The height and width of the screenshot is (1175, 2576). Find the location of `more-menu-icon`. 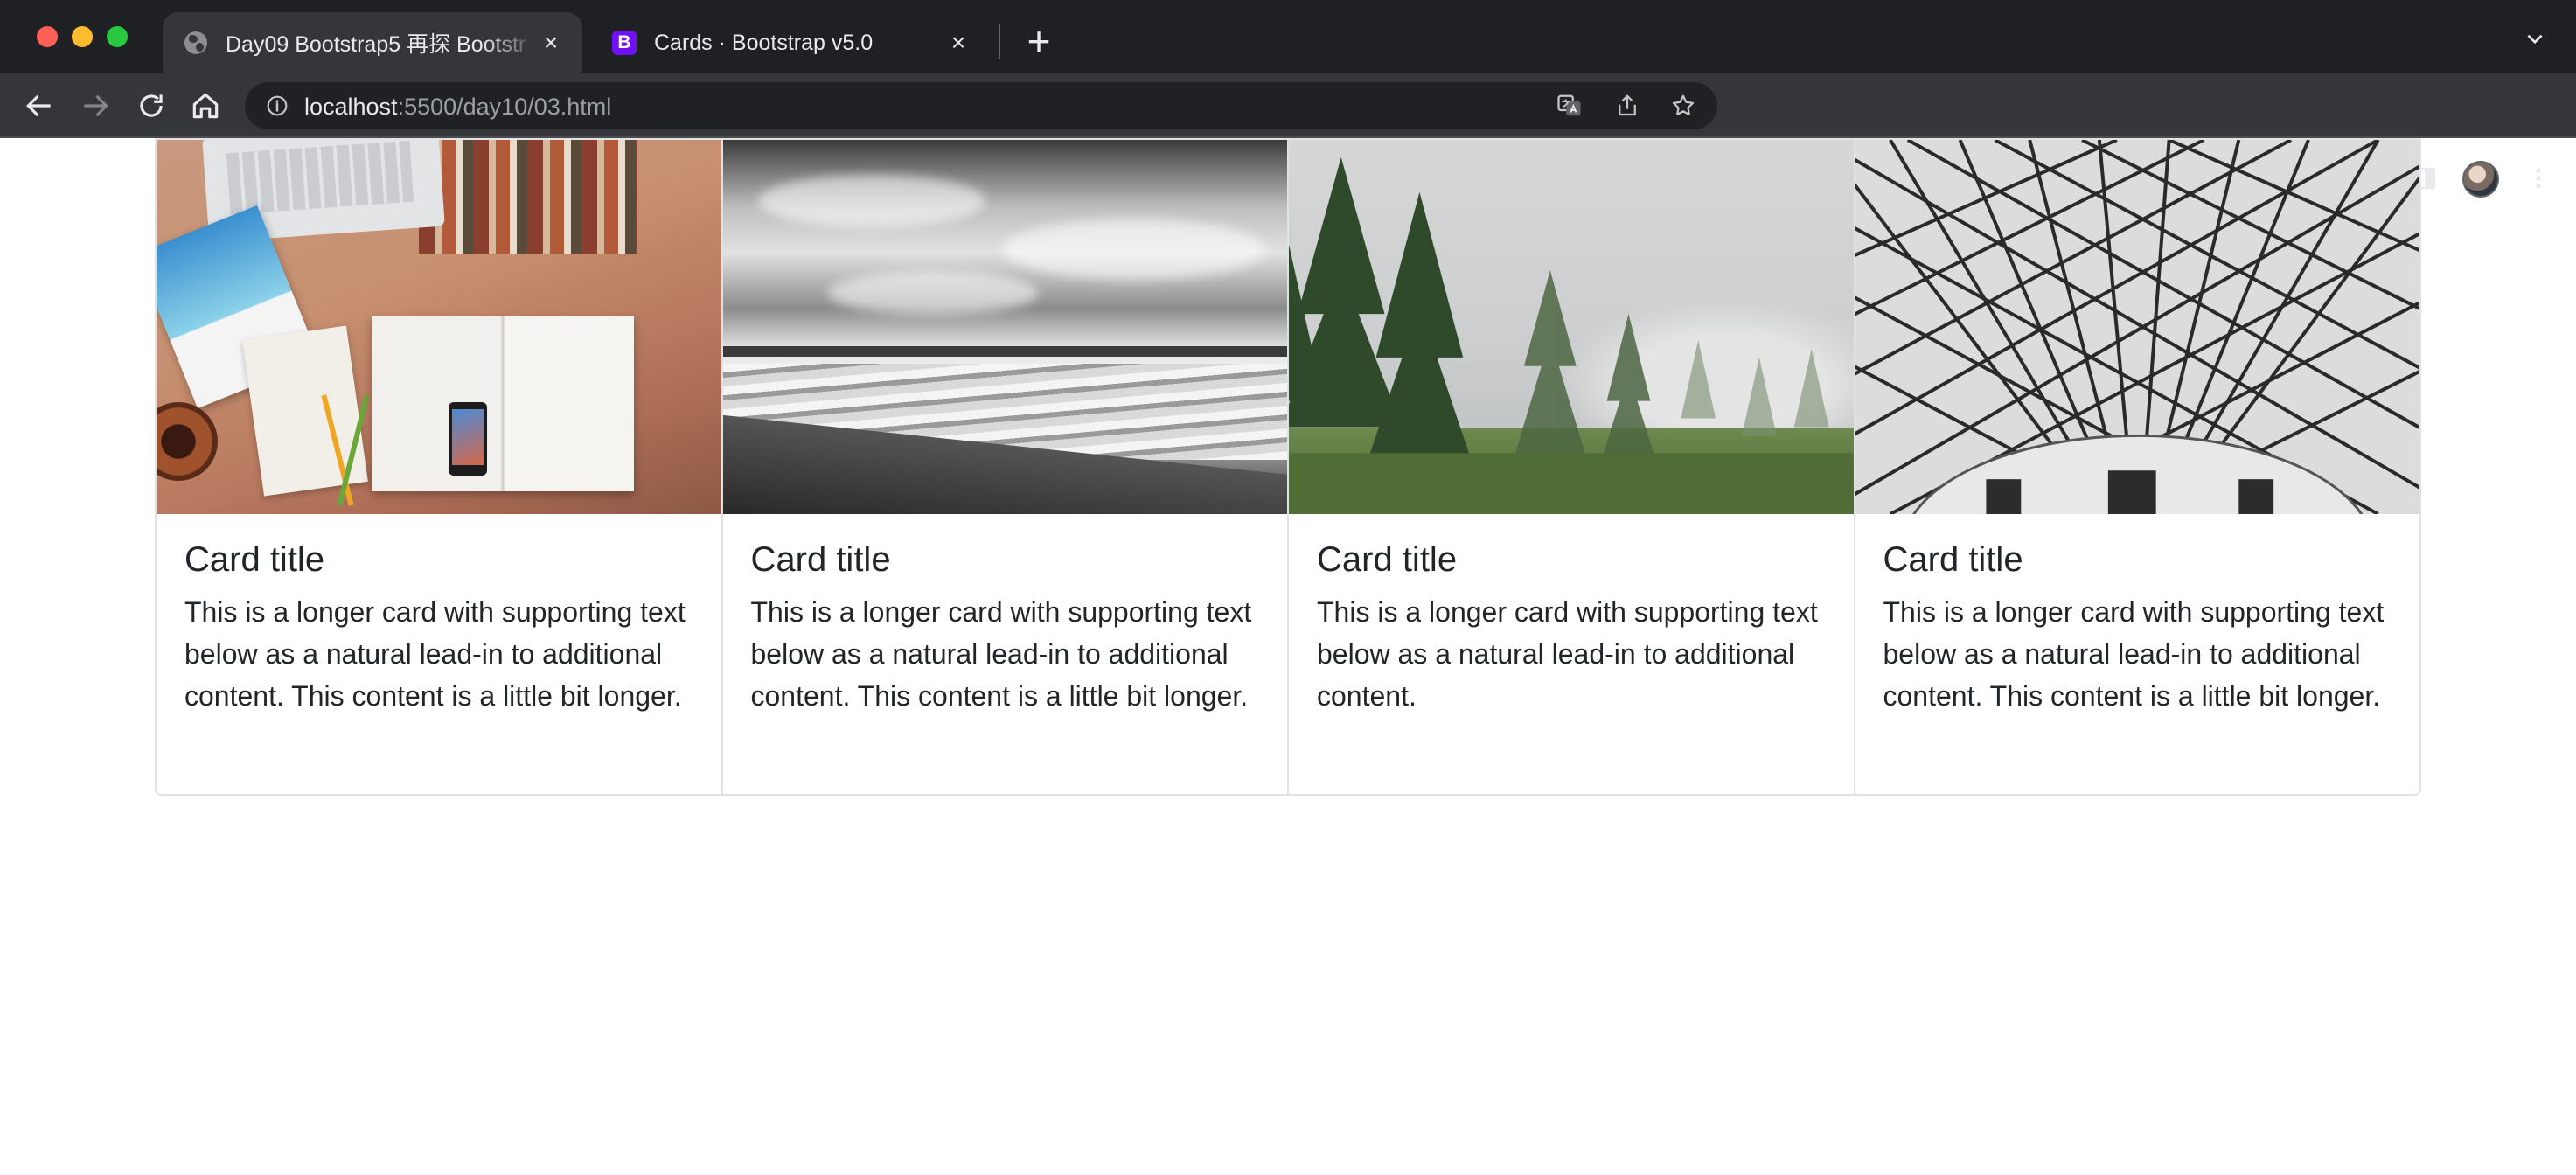

more-menu-icon is located at coordinates (2538, 178).